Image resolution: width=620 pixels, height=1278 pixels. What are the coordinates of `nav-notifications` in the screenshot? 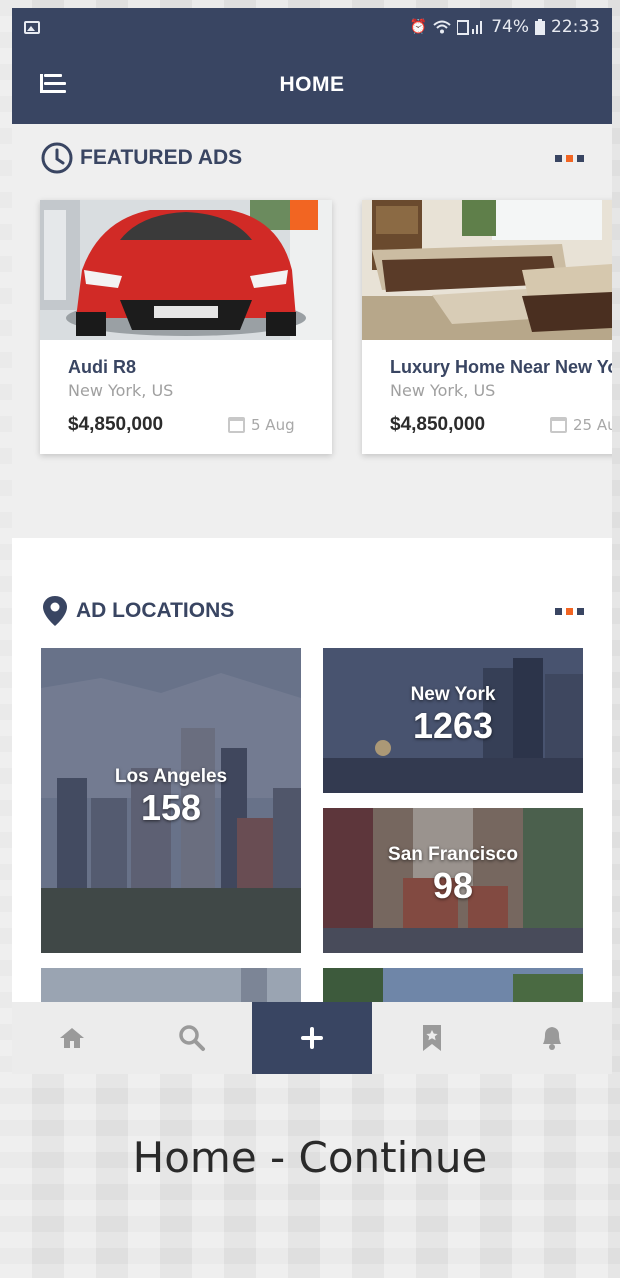 It's located at (552, 1038).